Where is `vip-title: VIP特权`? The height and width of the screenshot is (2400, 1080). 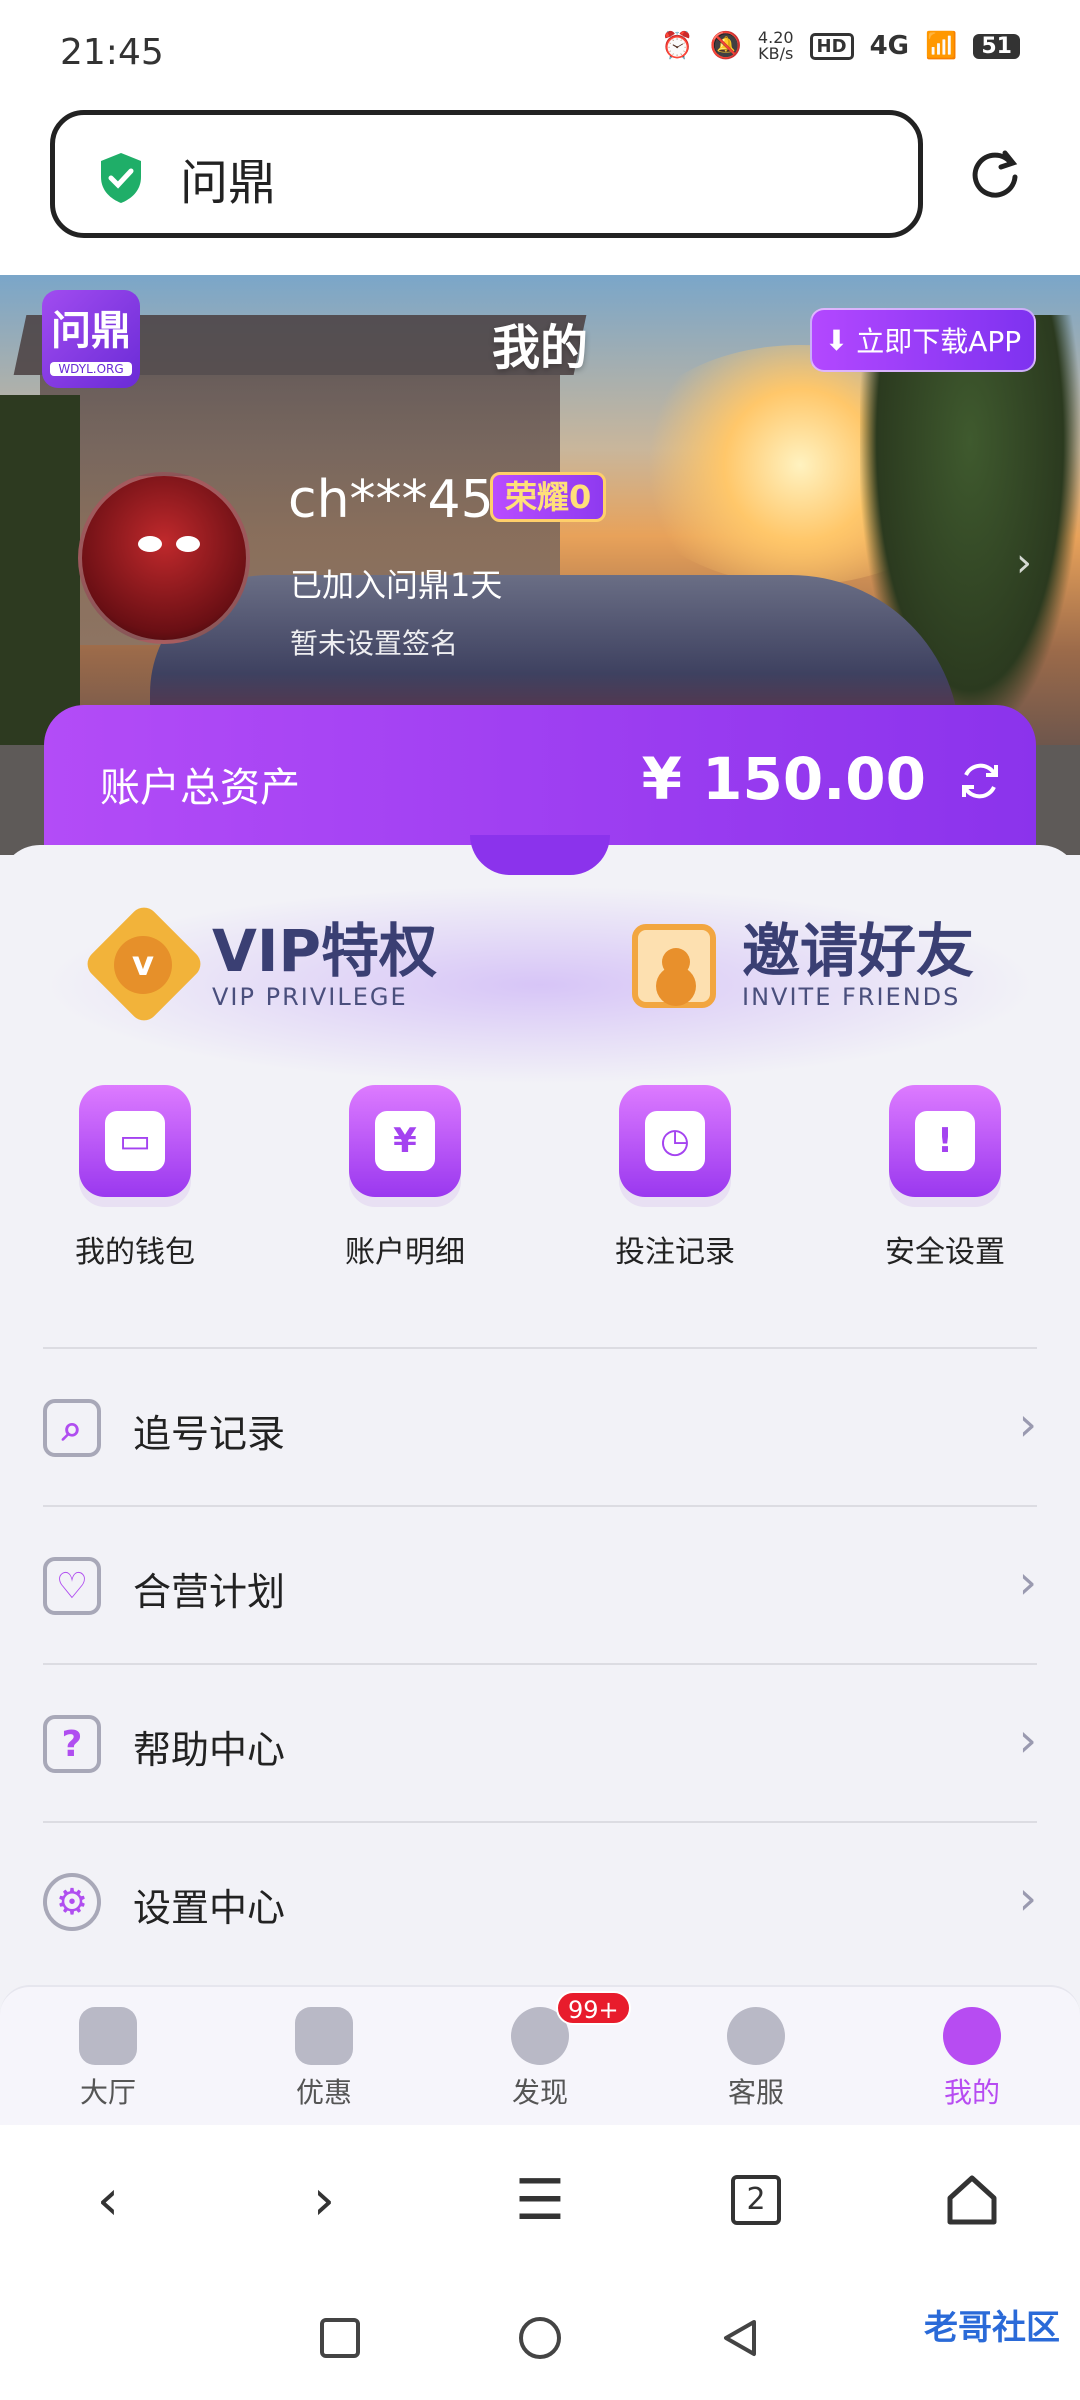
vip-title: VIP特权 is located at coordinates (324, 951).